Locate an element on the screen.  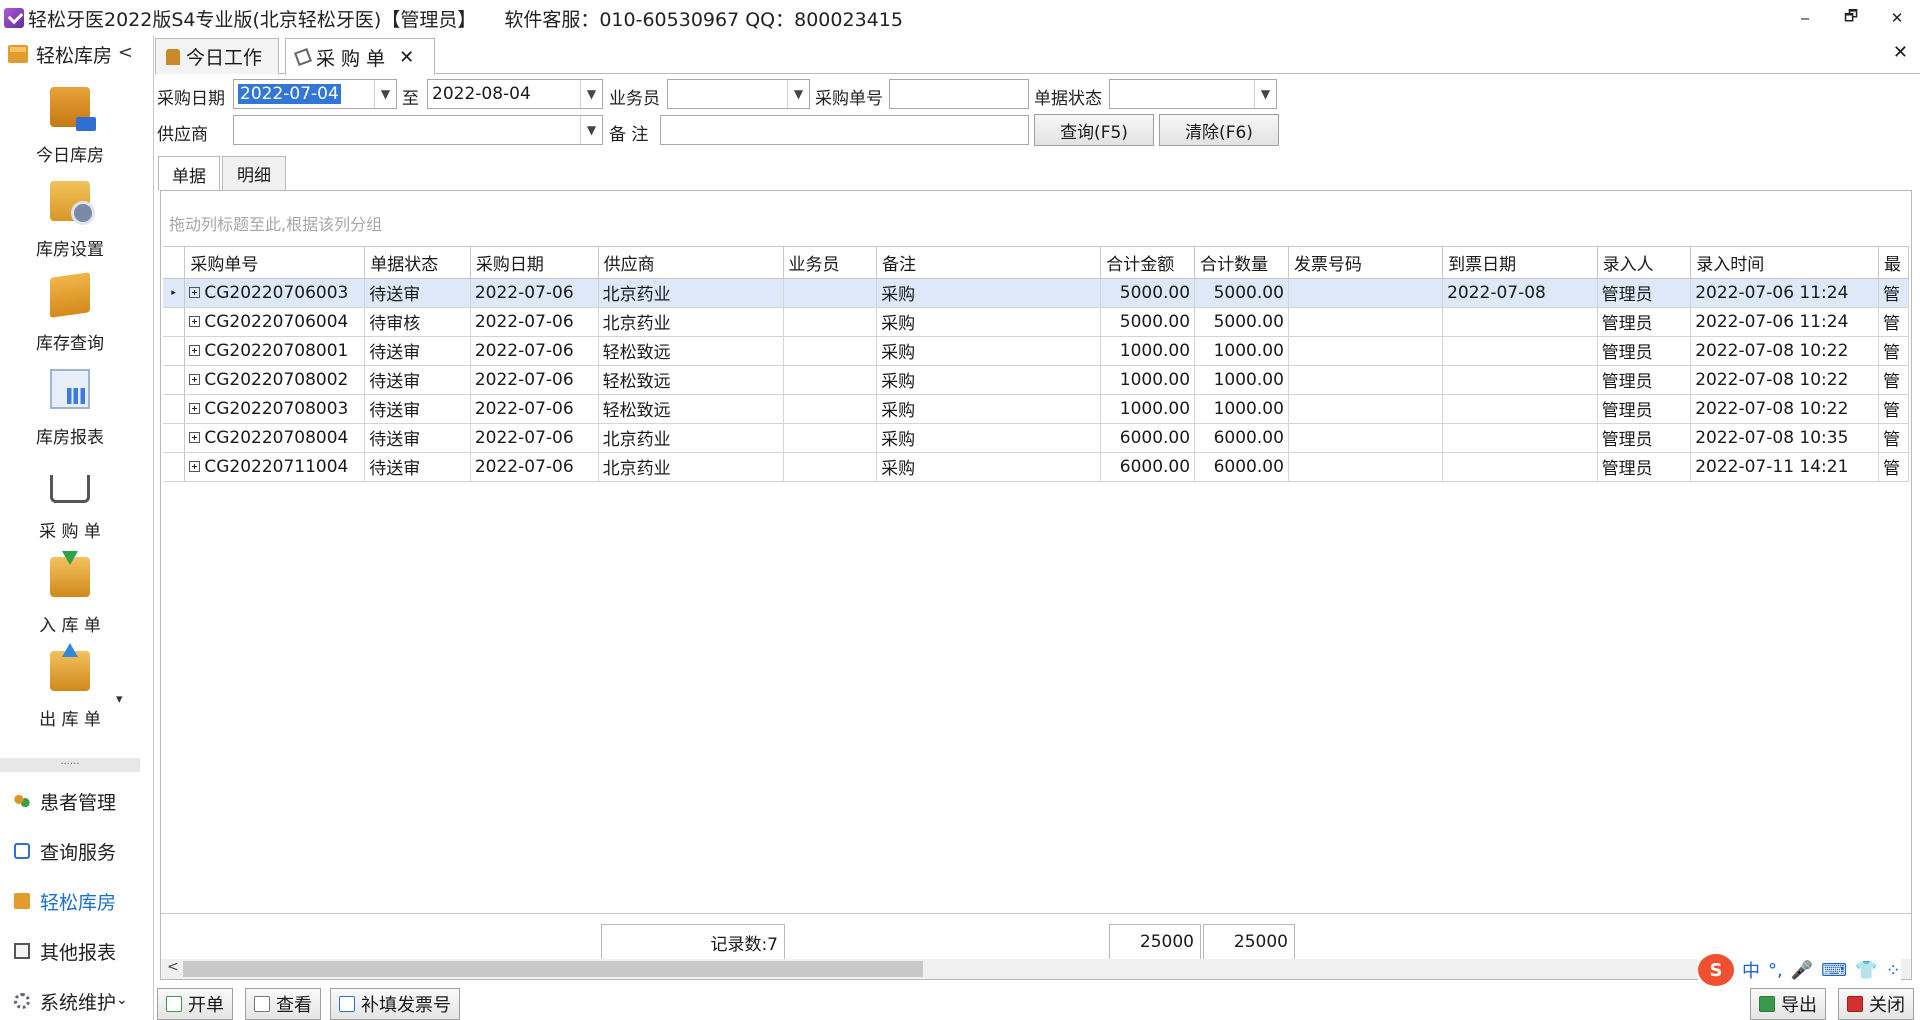
view-button: 查看 is located at coordinates (283, 1004).